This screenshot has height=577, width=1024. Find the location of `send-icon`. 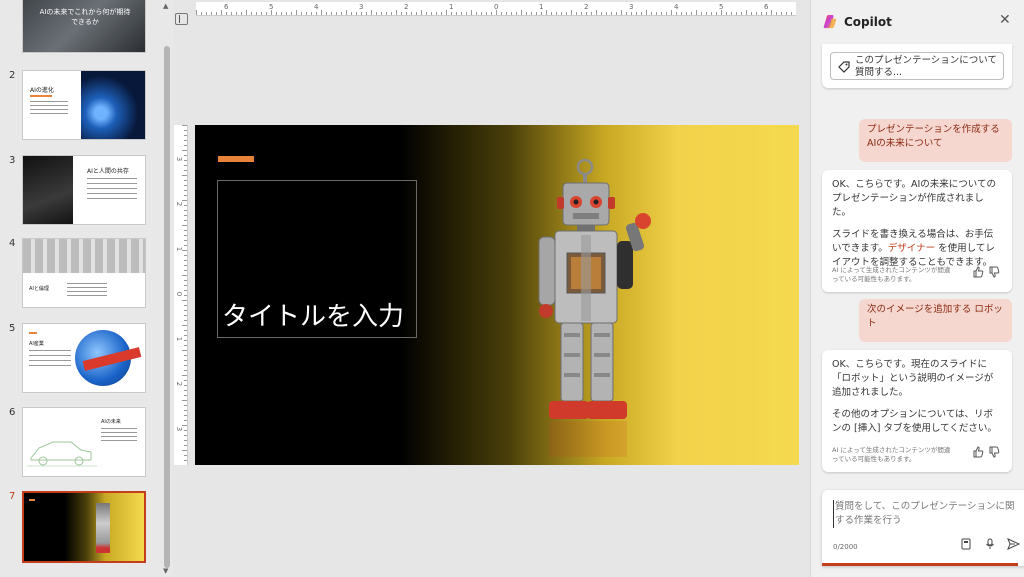

send-icon is located at coordinates (1013, 544).